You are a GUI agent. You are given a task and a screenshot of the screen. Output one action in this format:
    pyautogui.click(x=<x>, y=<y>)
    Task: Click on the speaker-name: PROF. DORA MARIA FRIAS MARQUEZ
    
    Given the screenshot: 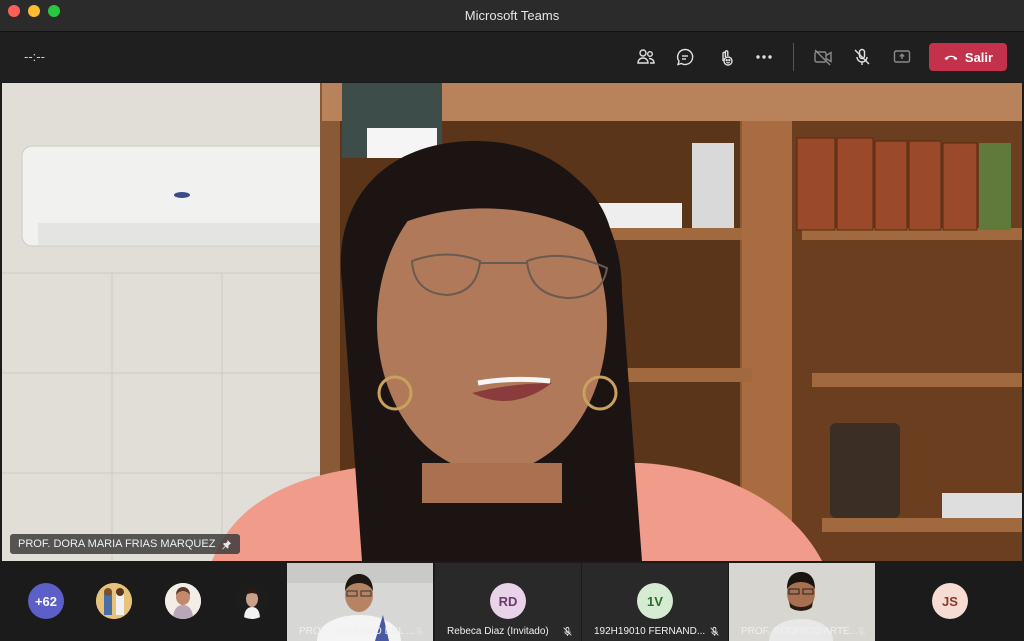 What is the action you would take?
    pyautogui.click(x=117, y=544)
    